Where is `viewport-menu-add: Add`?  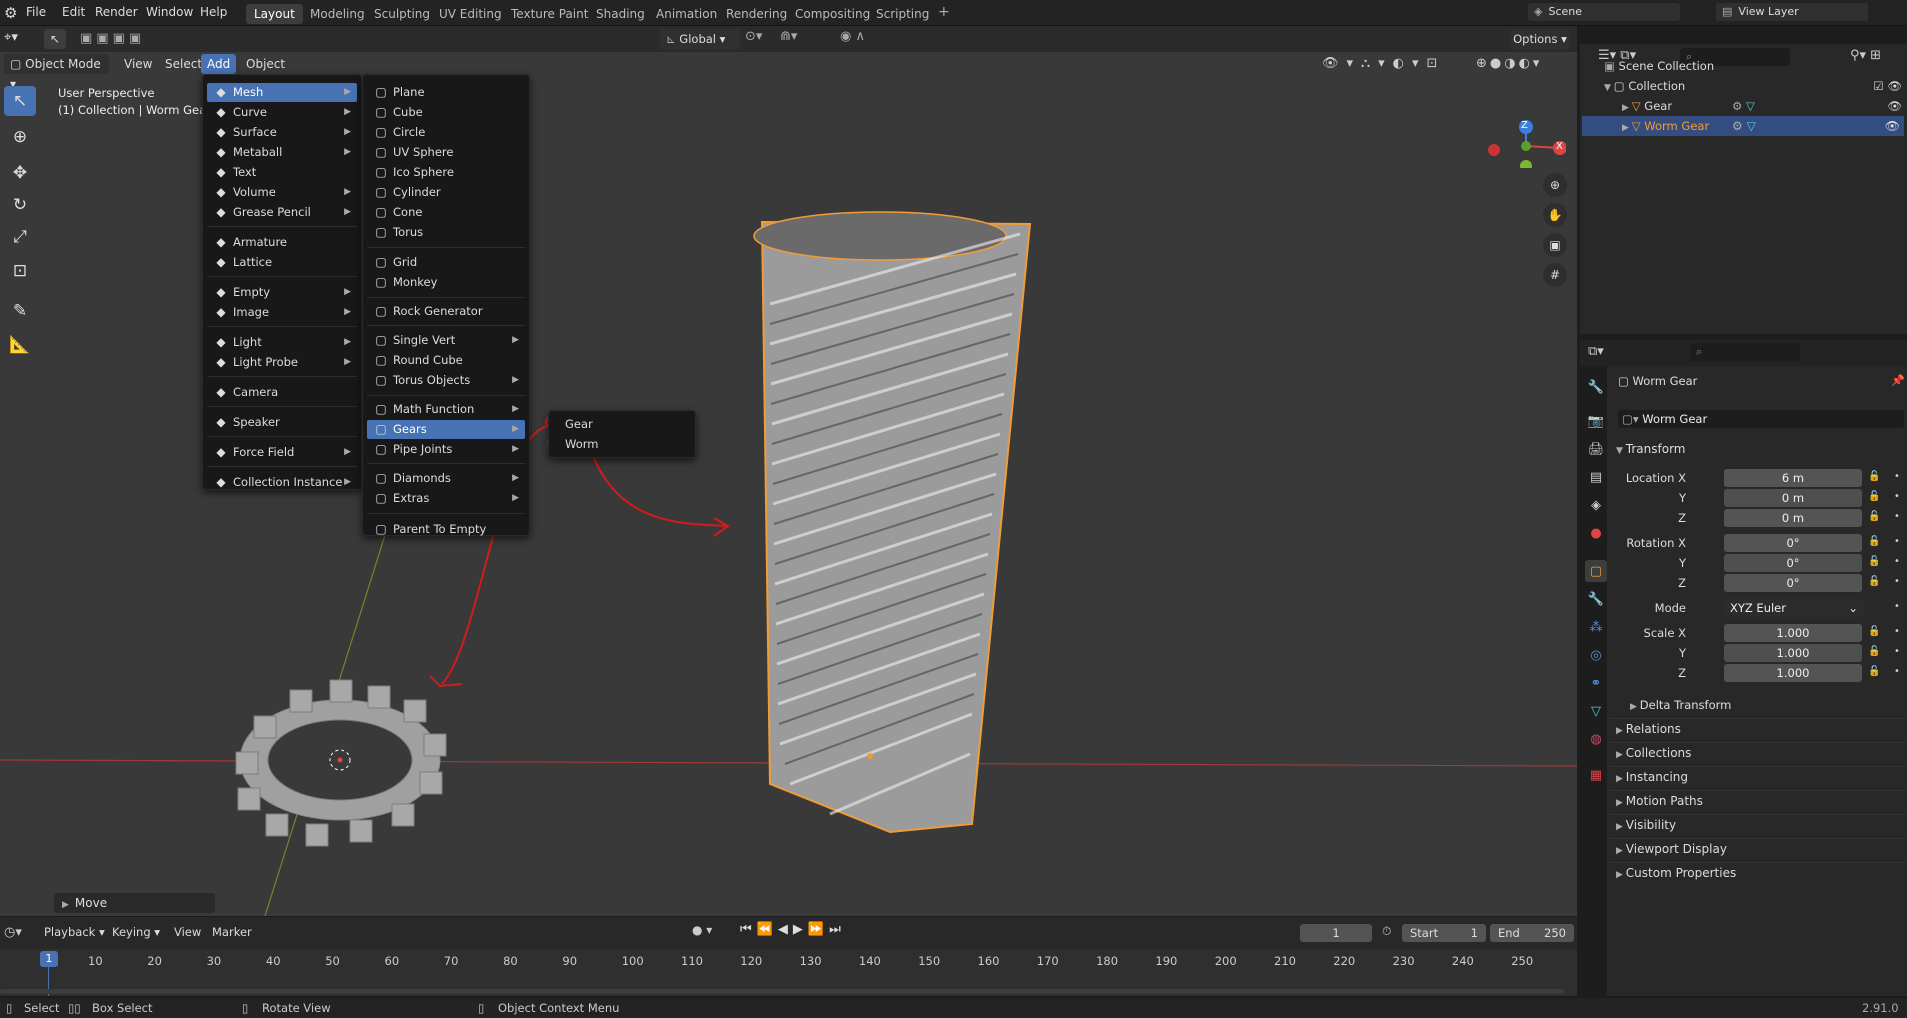 viewport-menu-add: Add is located at coordinates (219, 64).